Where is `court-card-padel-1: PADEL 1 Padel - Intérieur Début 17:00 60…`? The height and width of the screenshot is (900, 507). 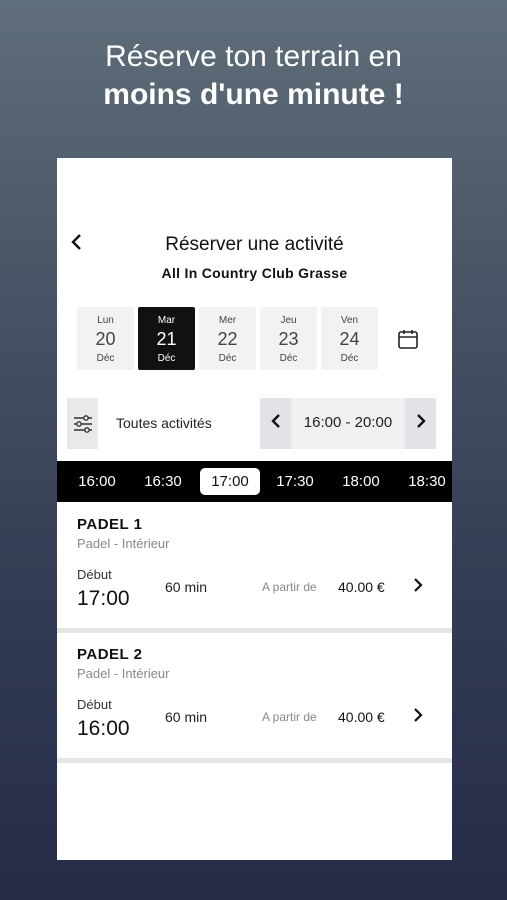
court-card-padel-1: PADEL 1 Padel - Intérieur Début 17:00 60… is located at coordinates (254, 565).